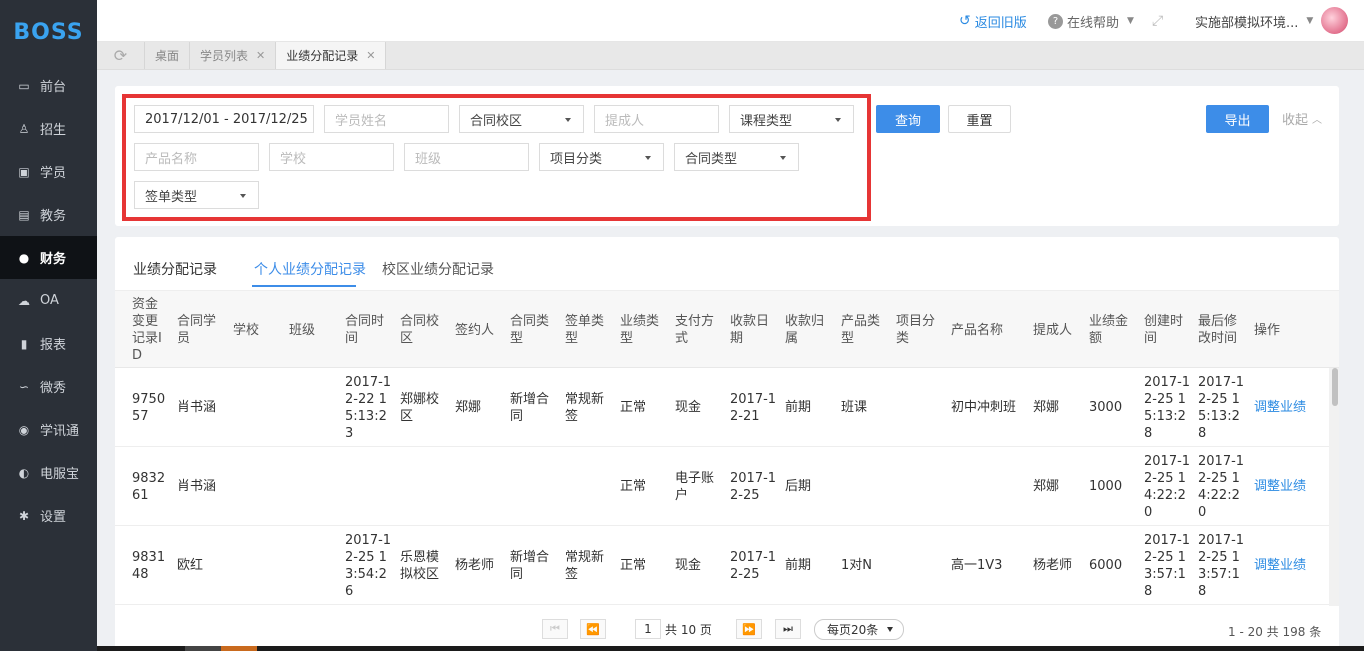 The image size is (1364, 651). I want to click on avatar, so click(1334, 20).